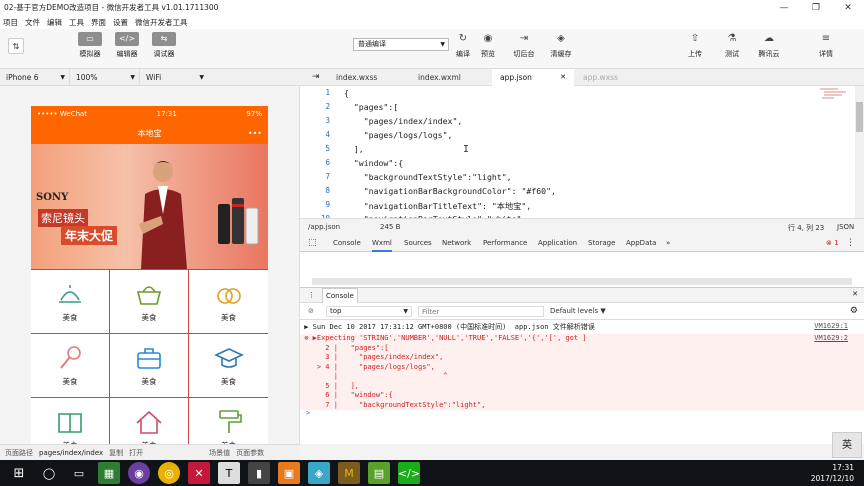  I want to click on more-tabs-icon: », so click(668, 243).